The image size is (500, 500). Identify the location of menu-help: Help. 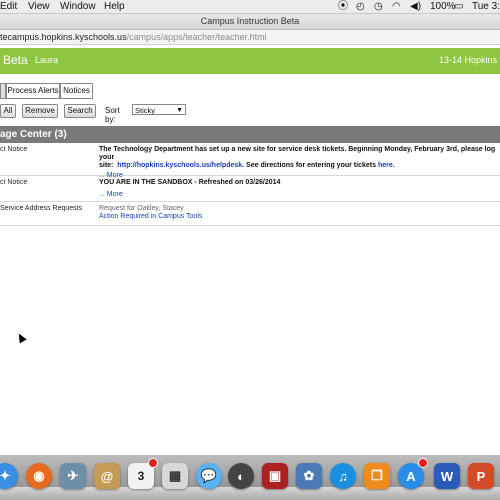
(114, 6).